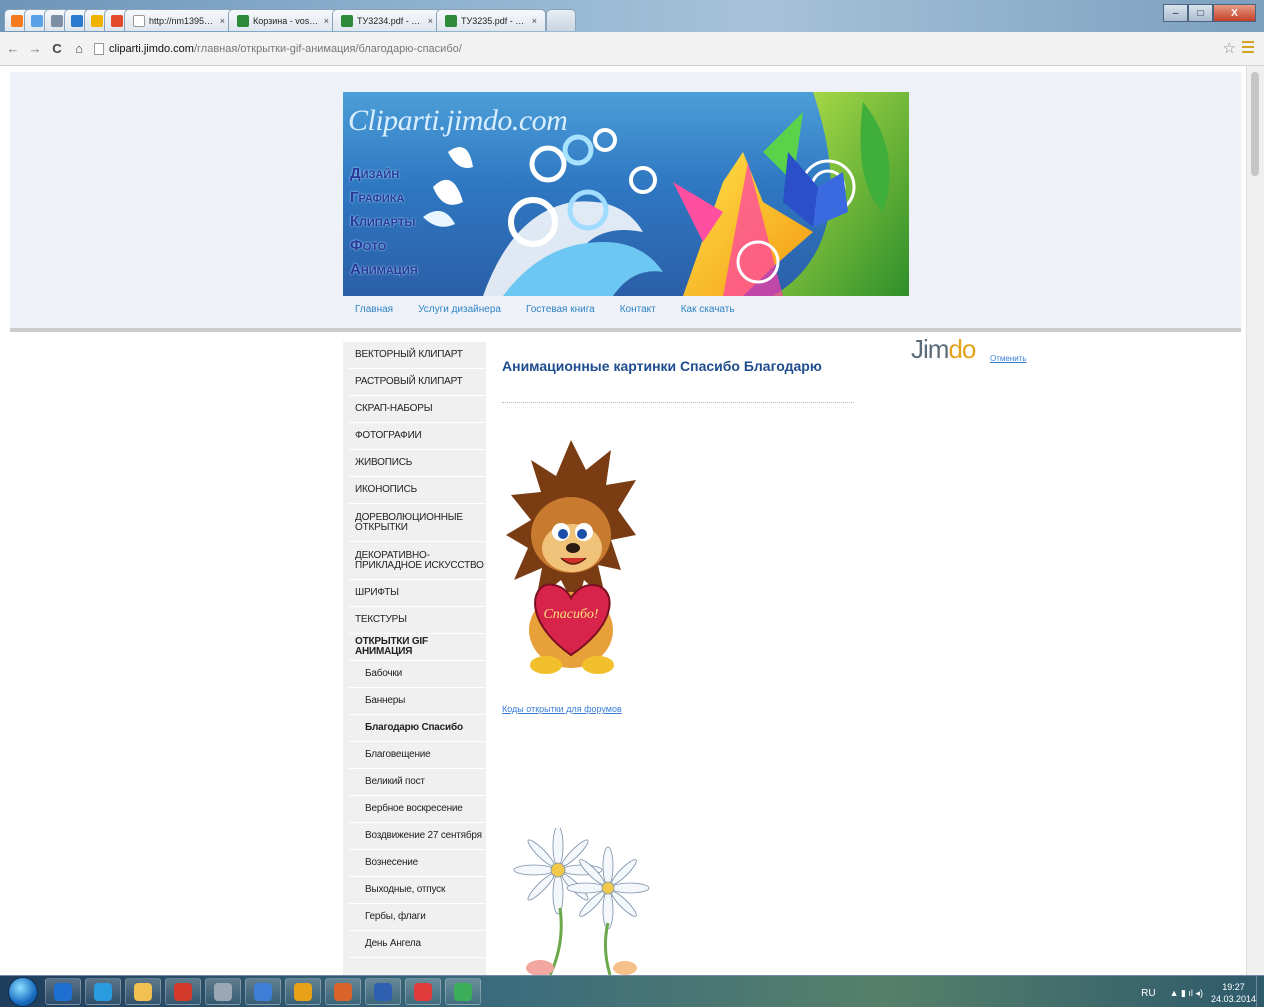  What do you see at coordinates (384, 270) in the screenshot?
I see `banner-menu-item: Анимация` at bounding box center [384, 270].